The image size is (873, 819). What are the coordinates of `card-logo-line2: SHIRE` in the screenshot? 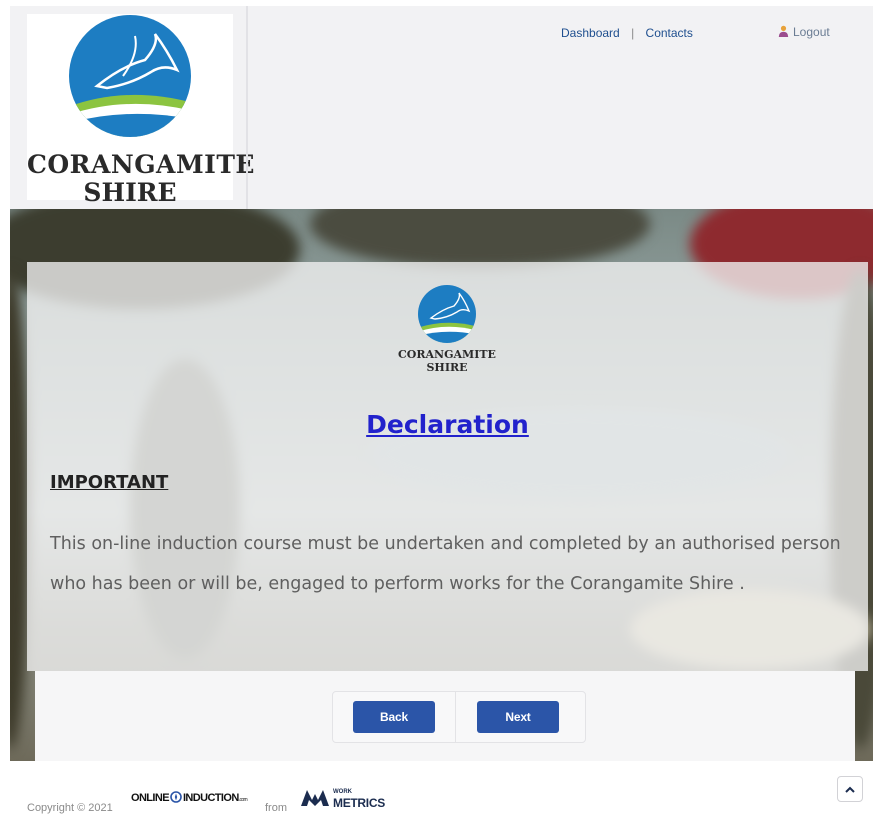 It's located at (447, 367).